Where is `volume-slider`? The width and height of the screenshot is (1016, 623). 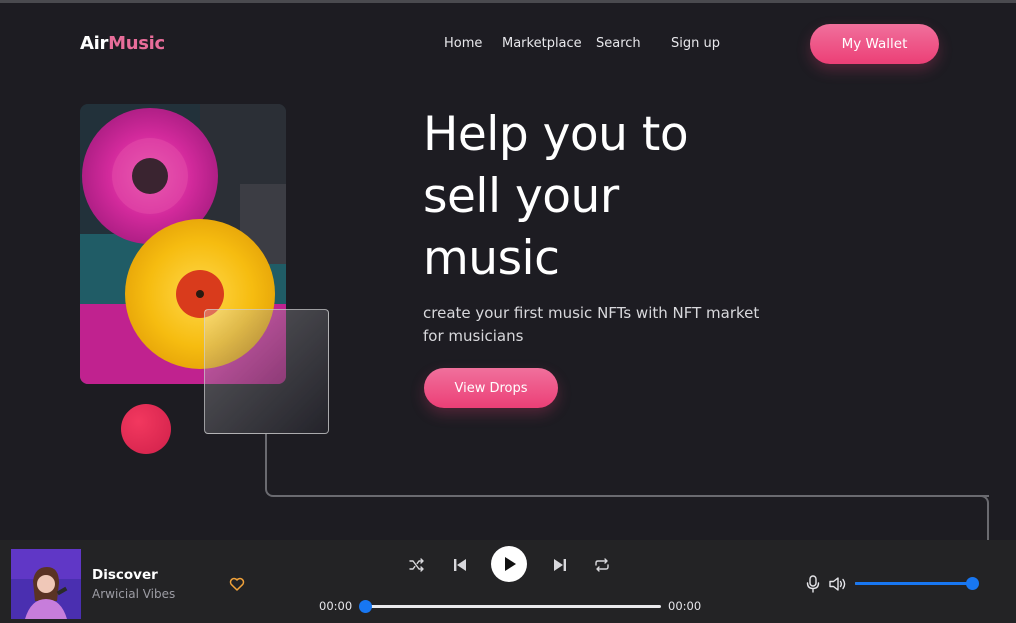
volume-slider is located at coordinates (914, 583).